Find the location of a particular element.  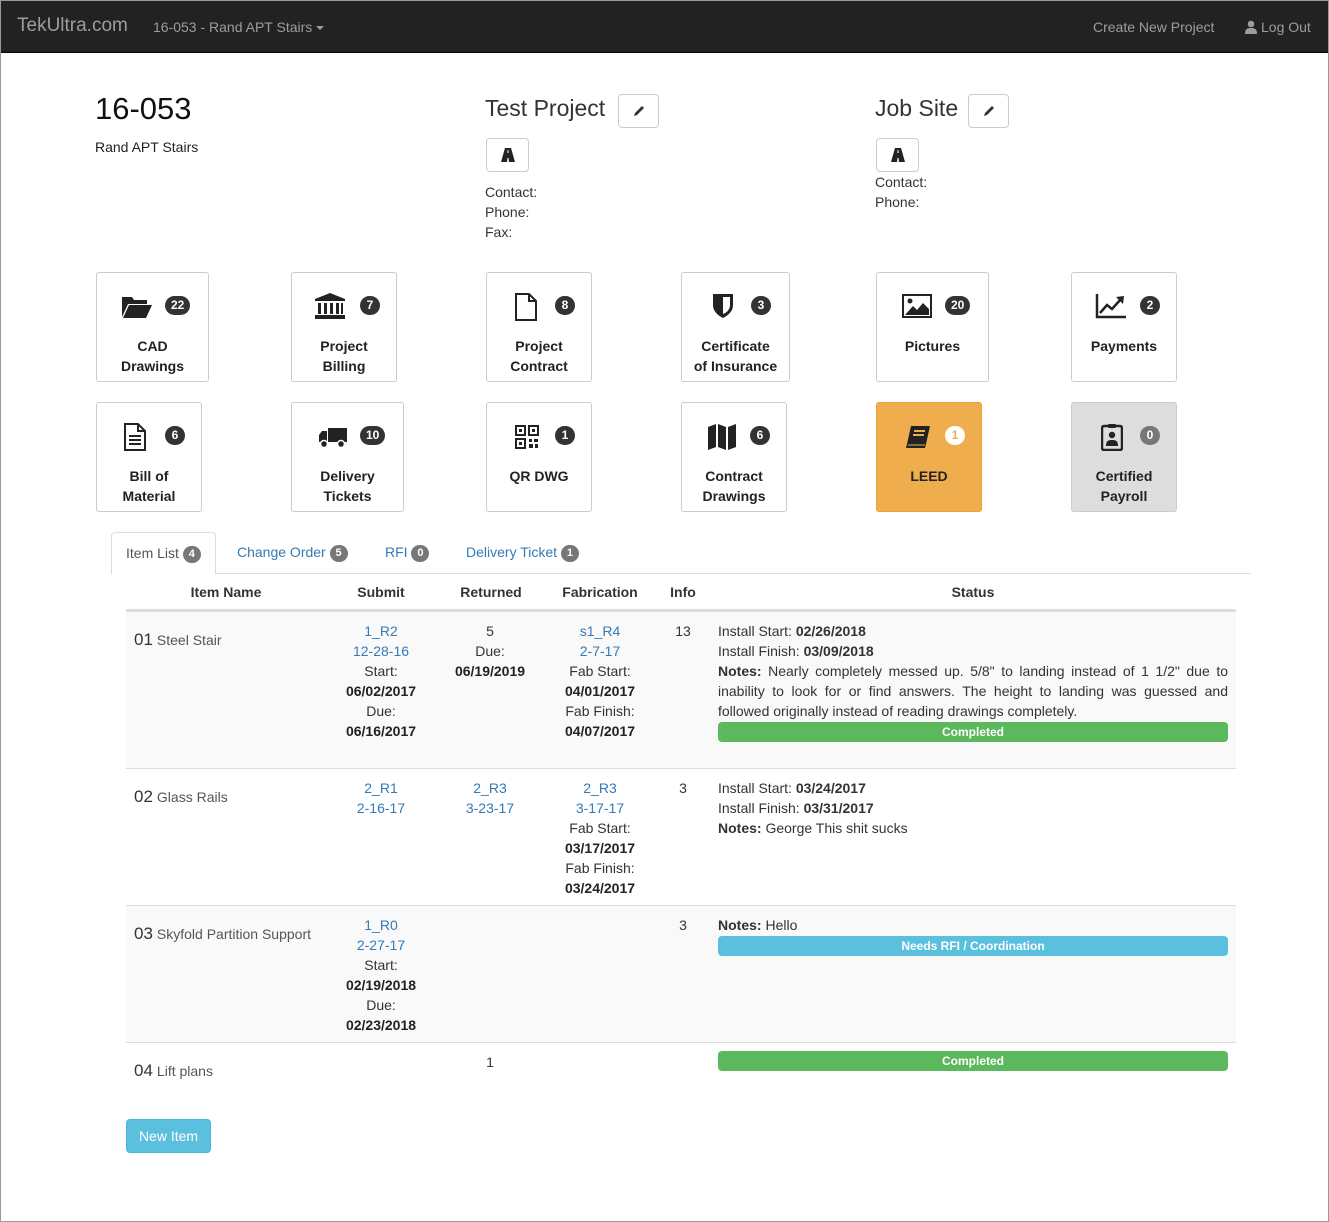

fabrication-date-link: 3-17-17 is located at coordinates (600, 808).